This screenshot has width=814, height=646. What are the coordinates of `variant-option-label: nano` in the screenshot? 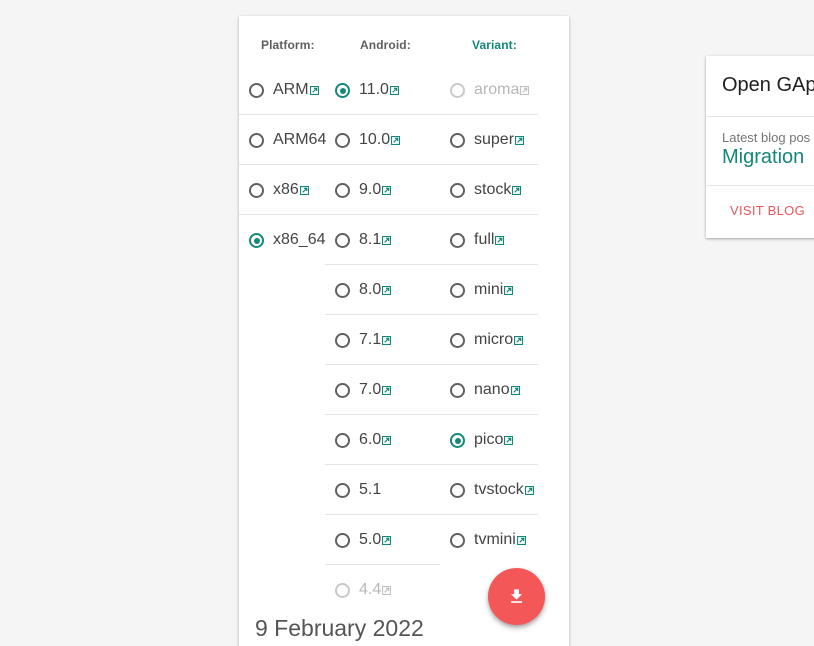 It's located at (497, 390).